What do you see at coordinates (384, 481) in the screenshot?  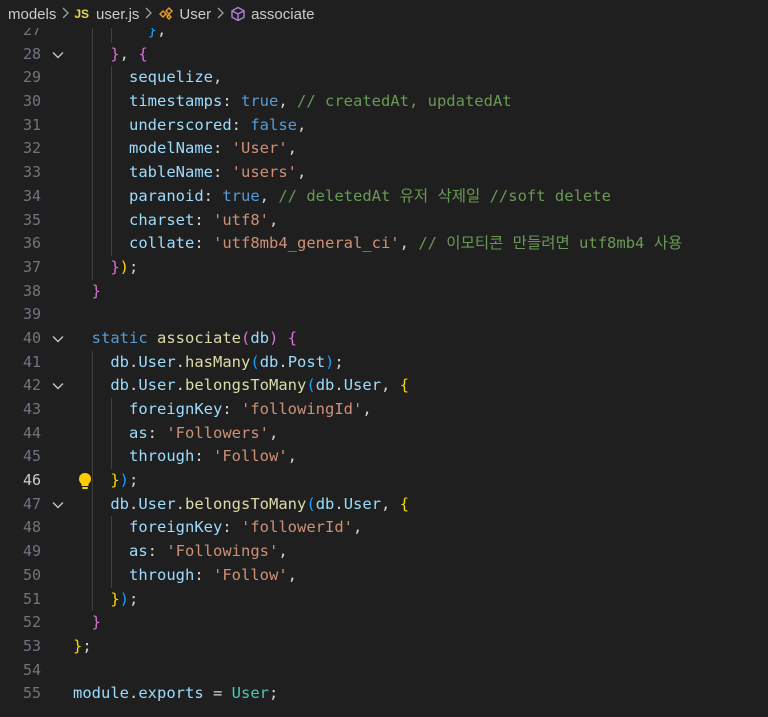 I see `code-line: 46 });` at bounding box center [384, 481].